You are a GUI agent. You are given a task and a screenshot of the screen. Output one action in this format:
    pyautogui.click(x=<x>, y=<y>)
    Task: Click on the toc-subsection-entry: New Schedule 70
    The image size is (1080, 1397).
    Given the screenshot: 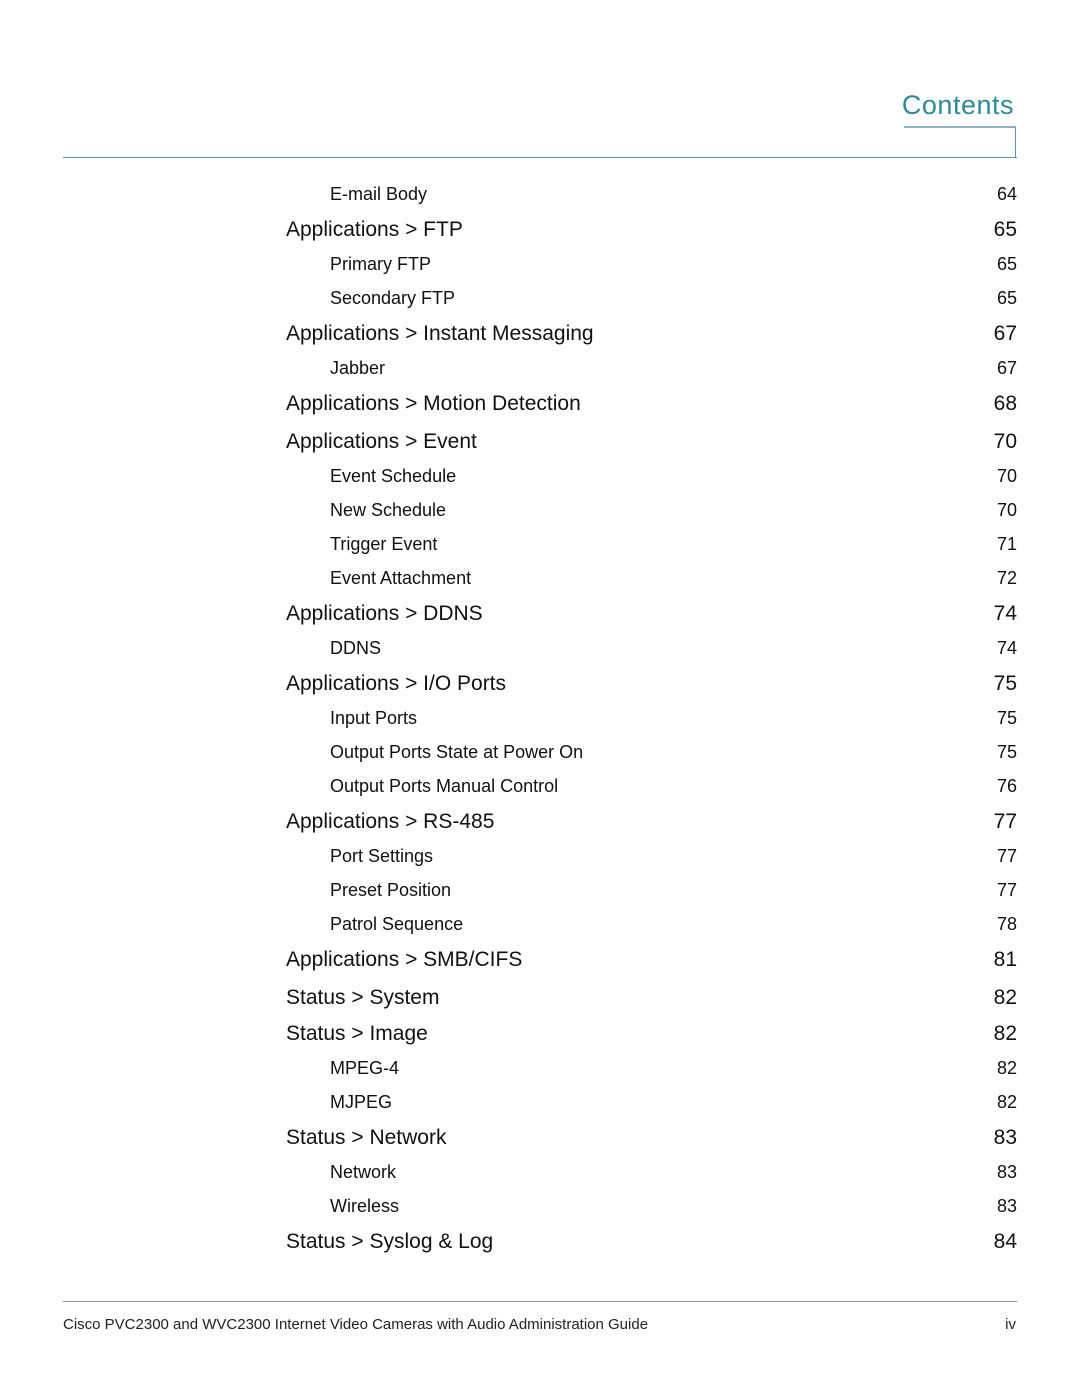 What is the action you would take?
    pyautogui.click(x=651, y=510)
    